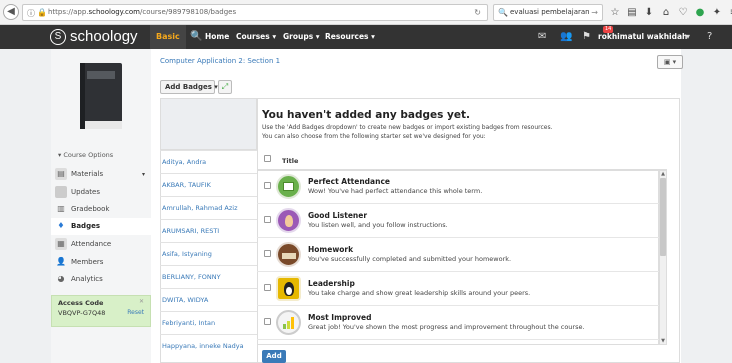  I want to click on sidebar-item-attendance: ▦ Attendance, so click(101, 244).